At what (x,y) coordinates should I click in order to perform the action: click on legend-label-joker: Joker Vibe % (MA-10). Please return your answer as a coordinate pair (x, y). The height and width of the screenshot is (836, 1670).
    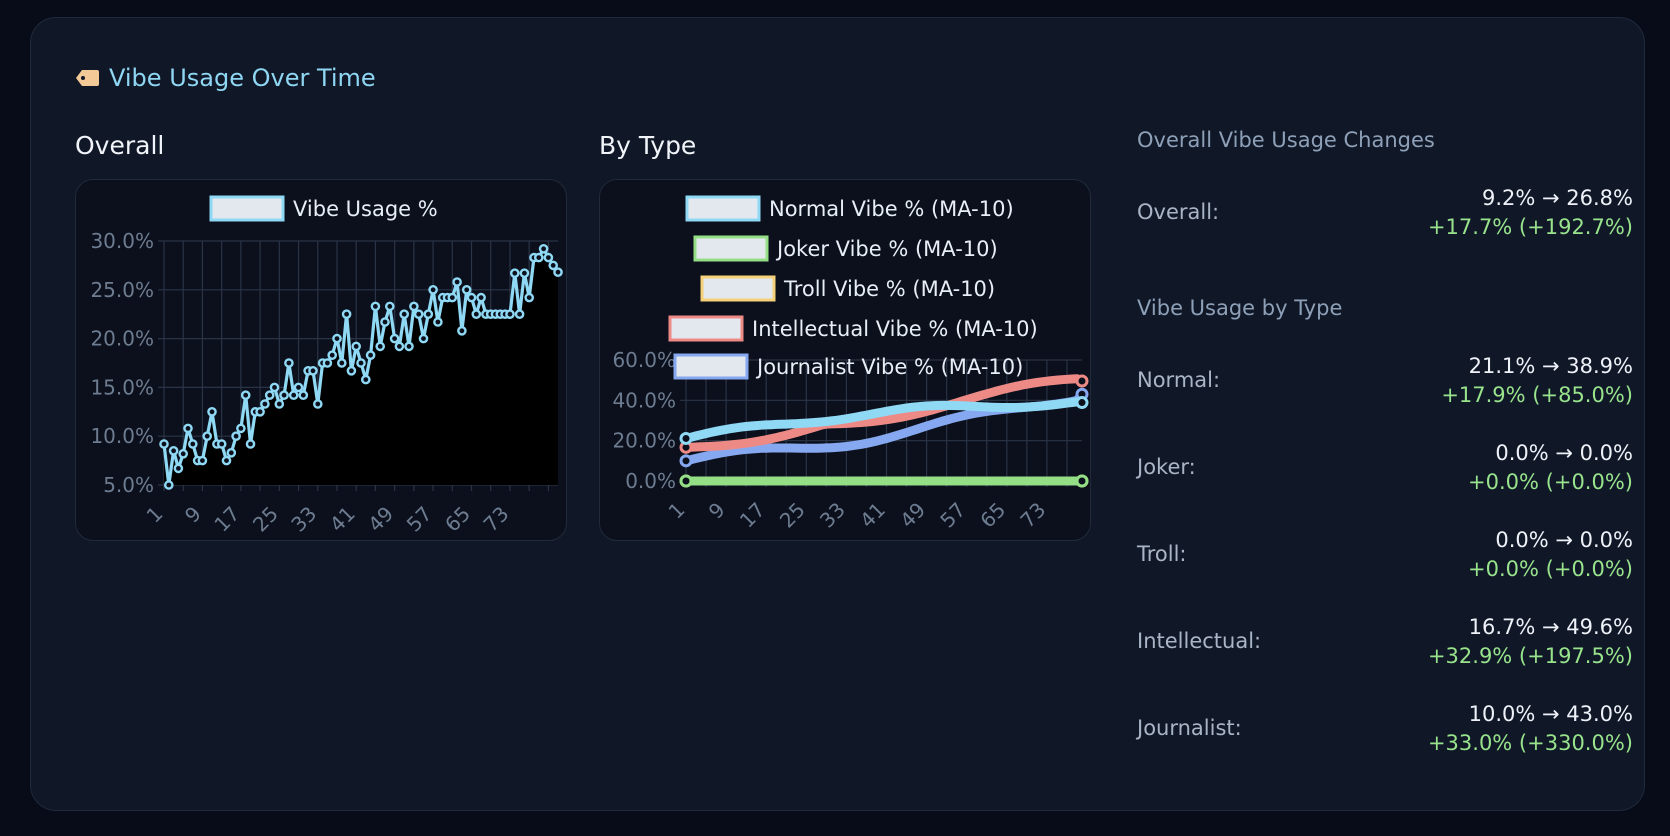
    Looking at the image, I should click on (886, 249).